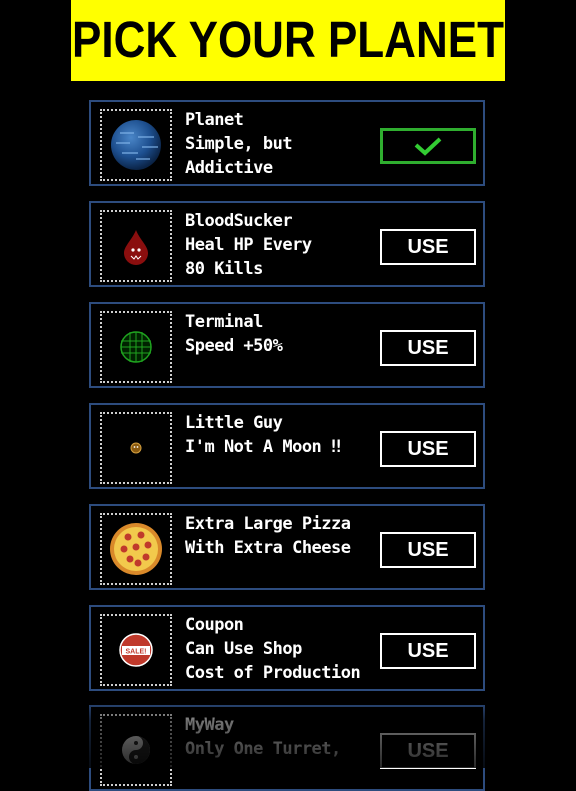 This screenshot has height=791, width=576. Describe the element at coordinates (214, 120) in the screenshot. I see `planet-name: Planet` at that location.